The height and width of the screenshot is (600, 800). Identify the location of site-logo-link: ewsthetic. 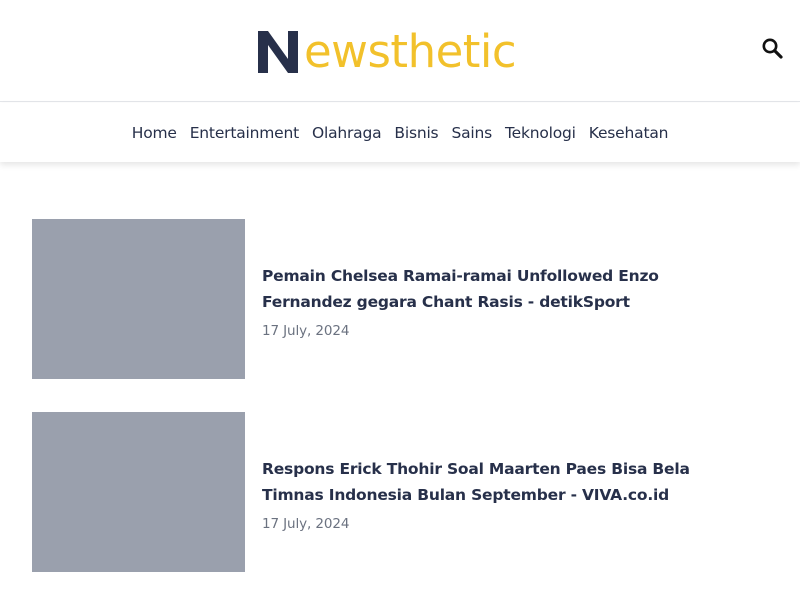
(386, 52).